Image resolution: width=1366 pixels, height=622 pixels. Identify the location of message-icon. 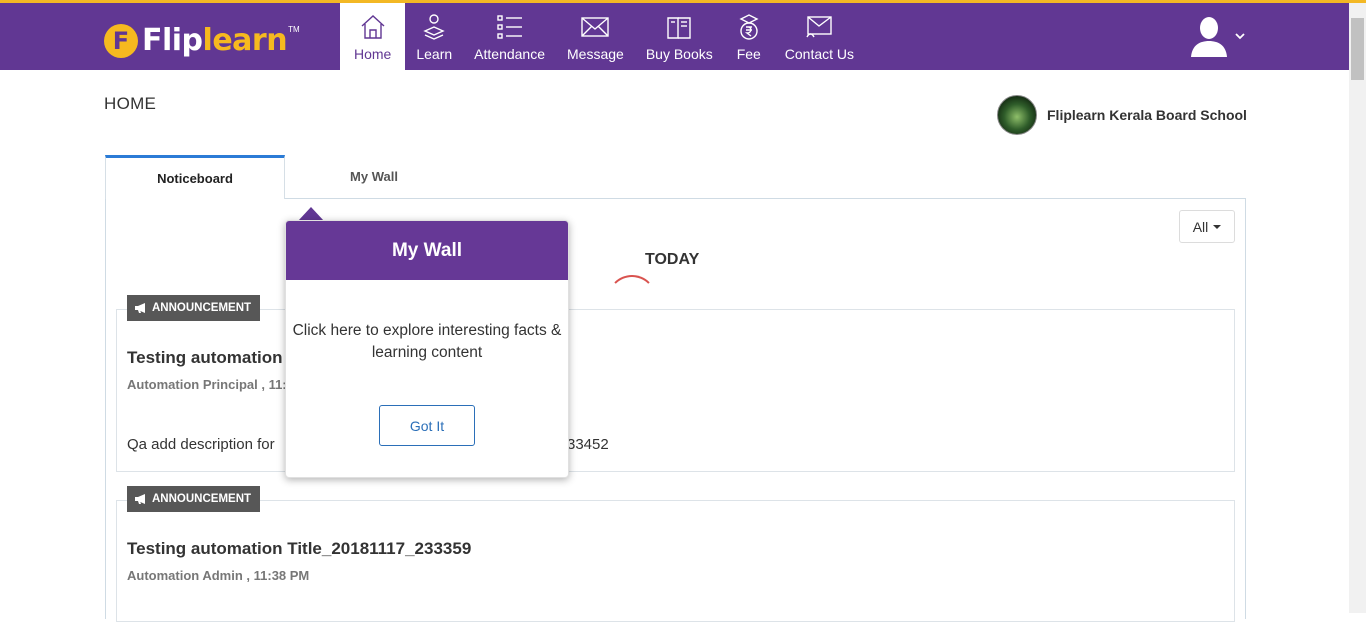
(595, 27).